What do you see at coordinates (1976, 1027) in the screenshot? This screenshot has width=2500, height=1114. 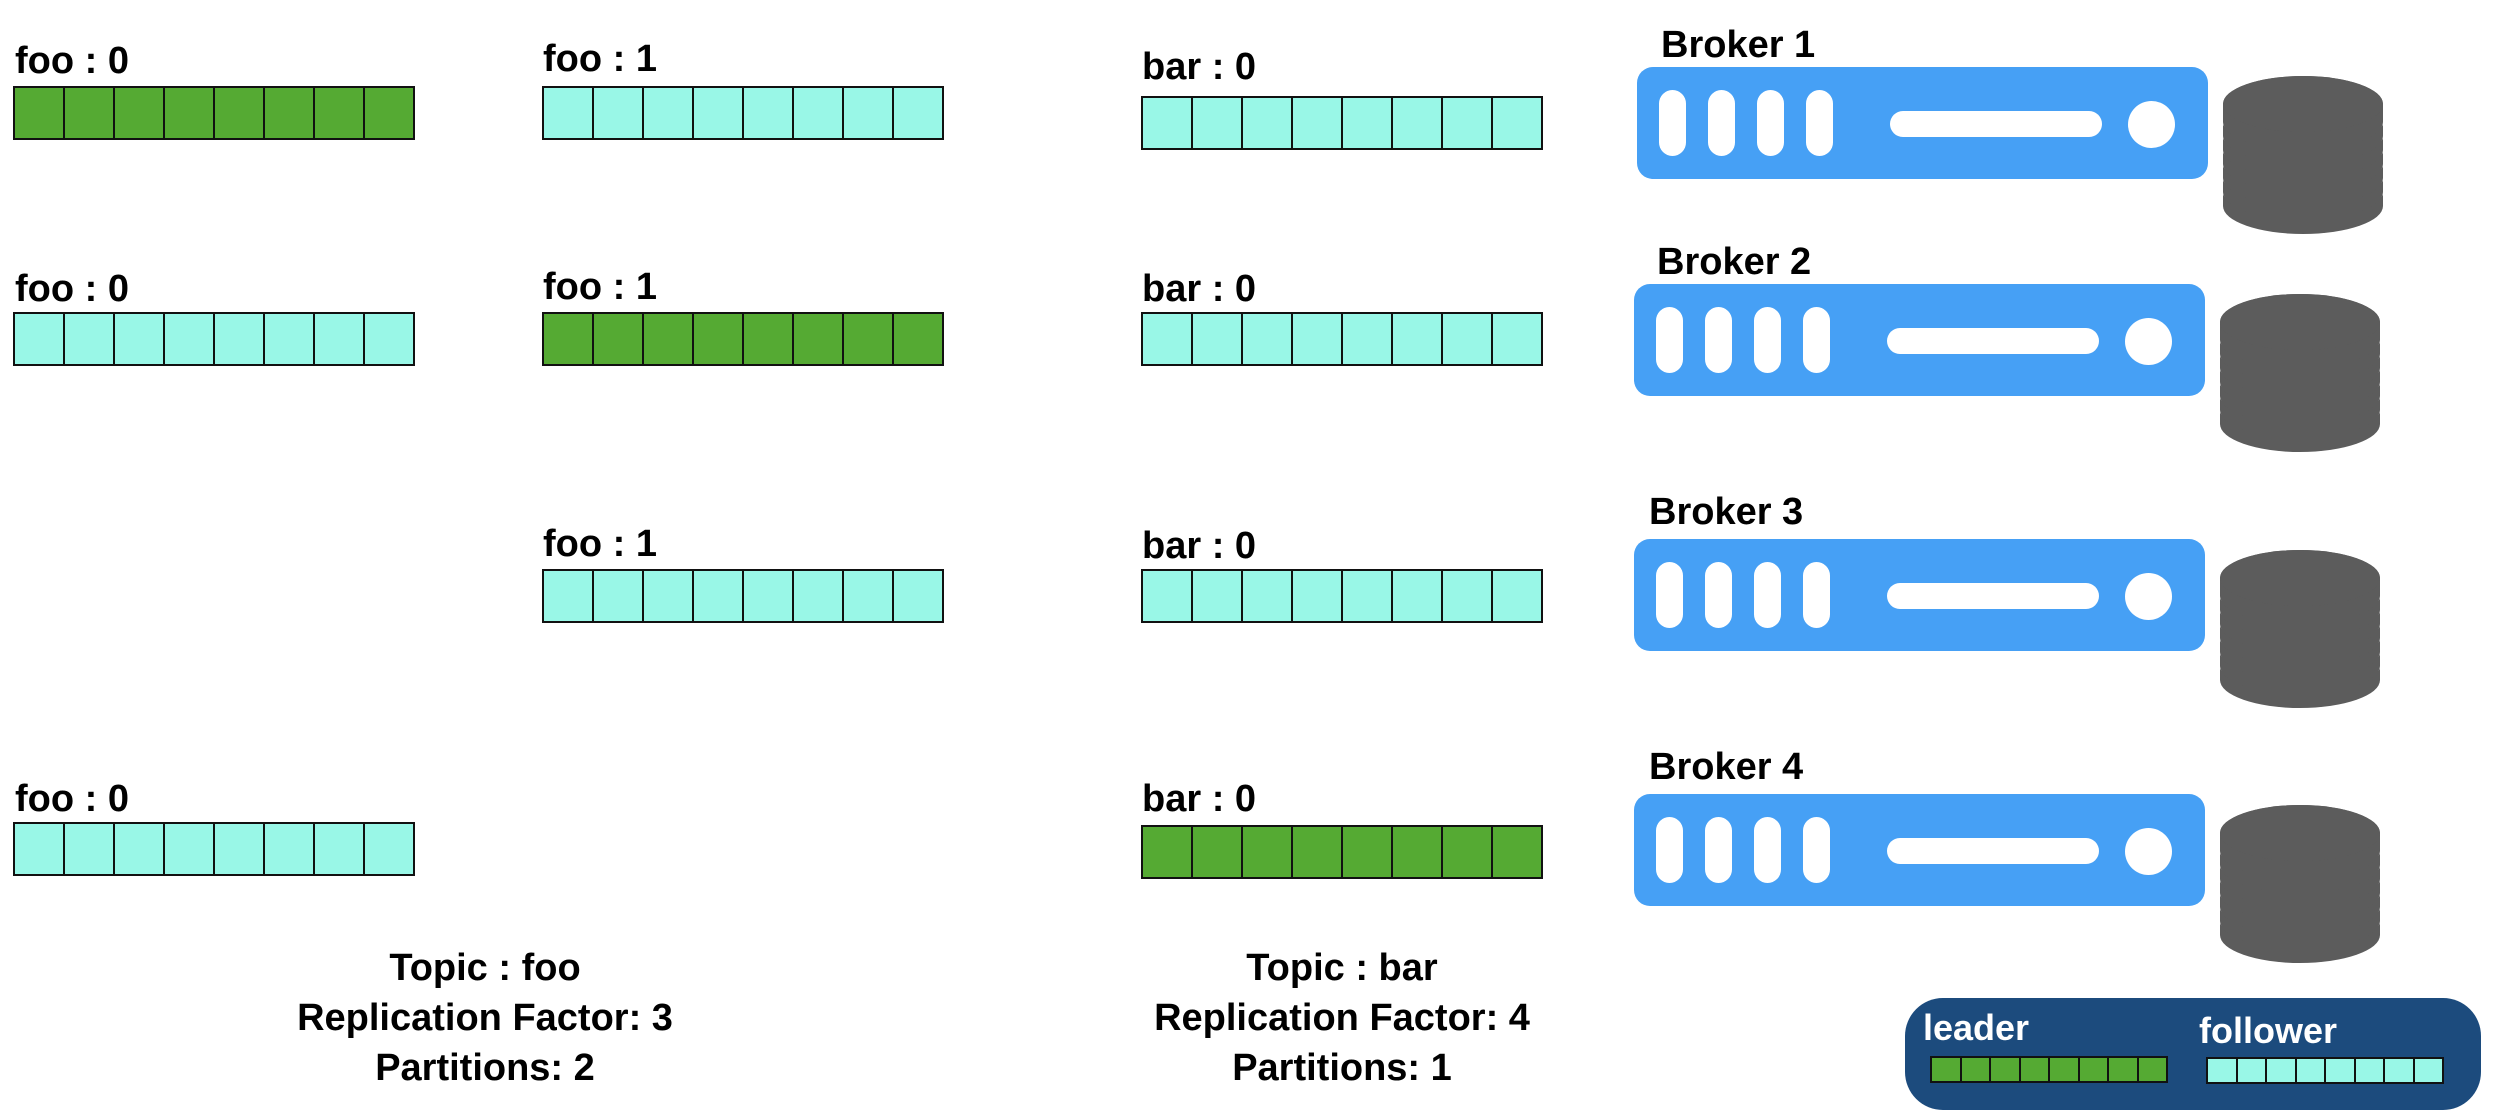 I see `legend-leader-label: leader` at bounding box center [1976, 1027].